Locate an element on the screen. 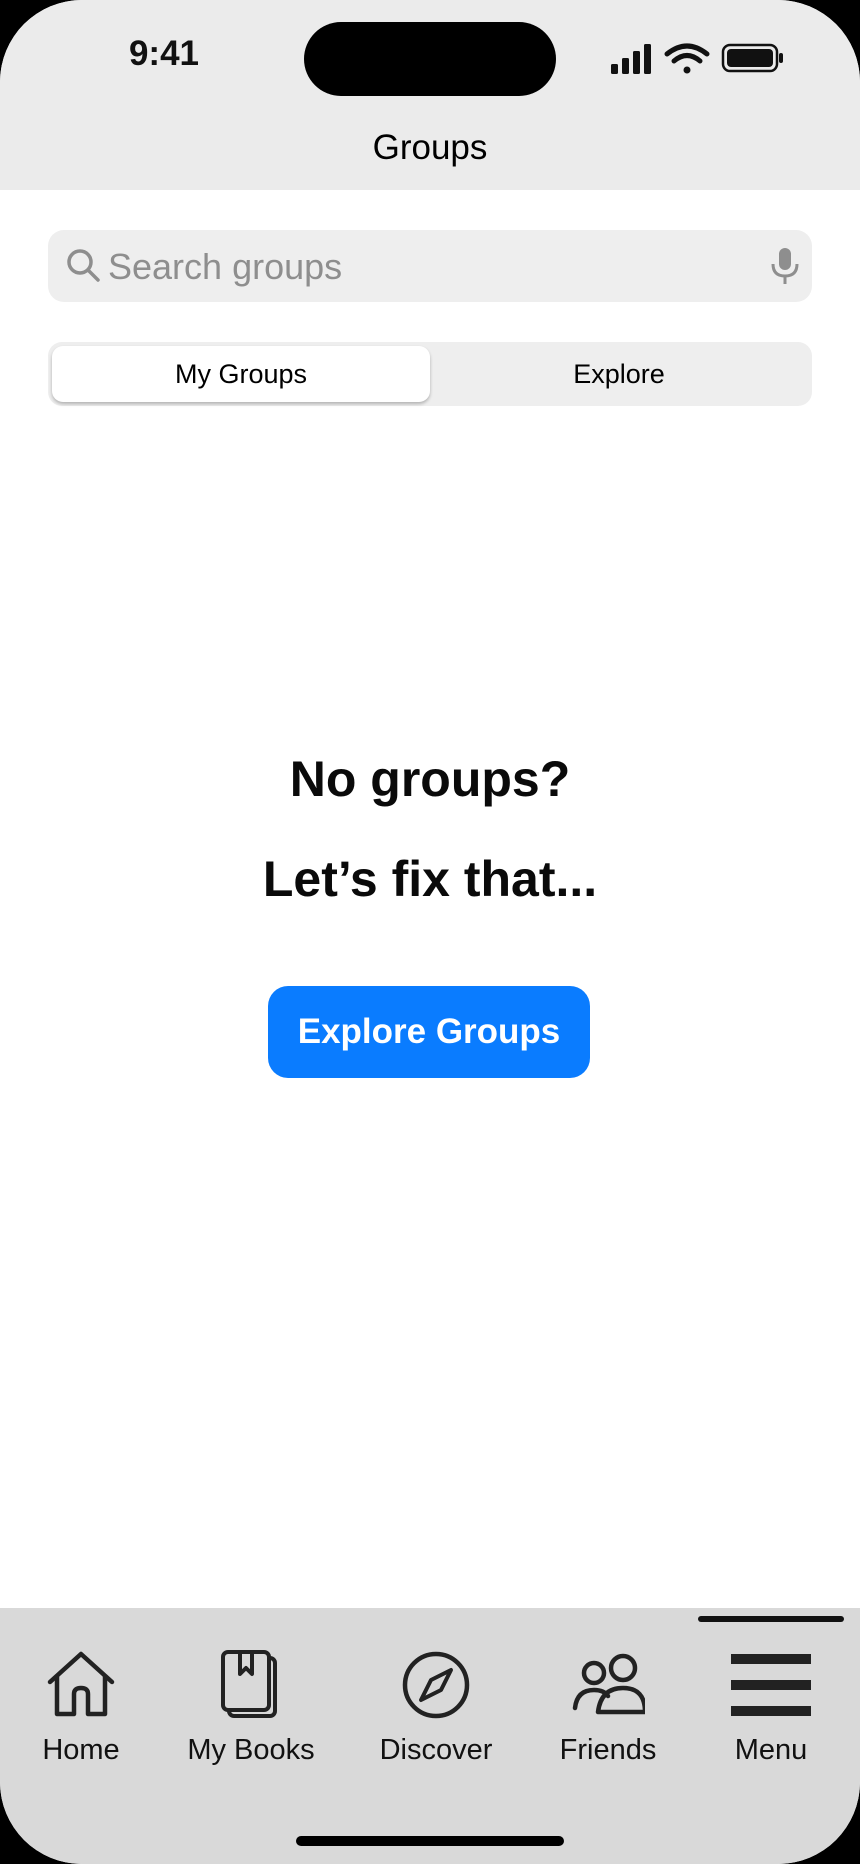  home-indicator is located at coordinates (430, 1841).